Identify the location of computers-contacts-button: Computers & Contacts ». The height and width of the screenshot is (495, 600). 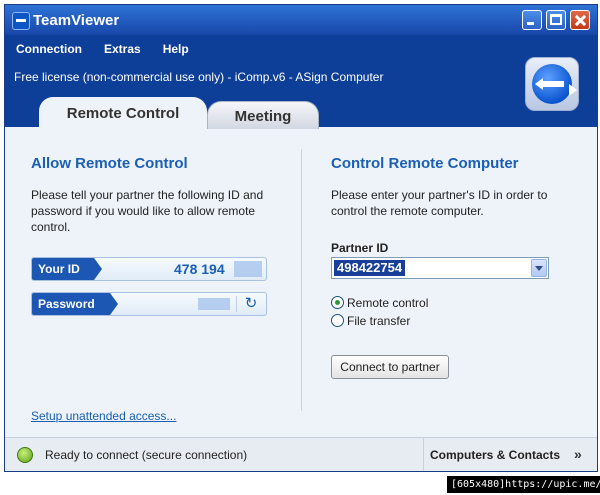
(510, 454).